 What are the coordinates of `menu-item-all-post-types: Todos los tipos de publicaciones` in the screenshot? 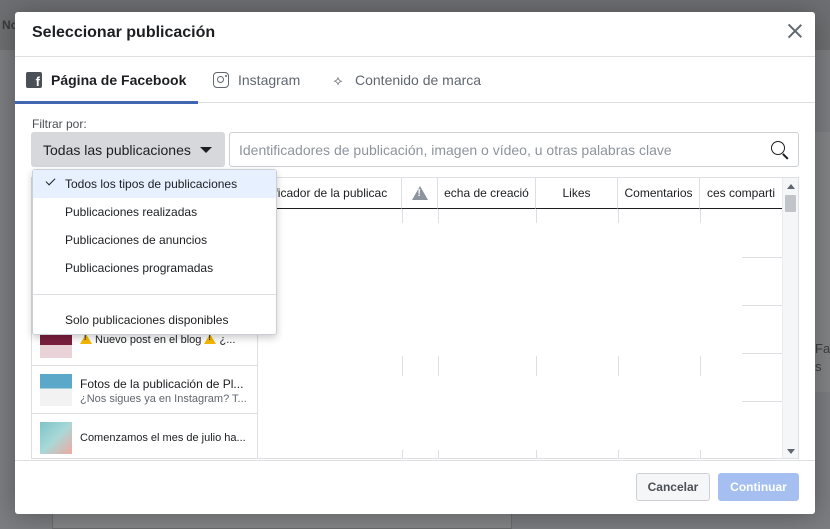 It's located at (154, 184).